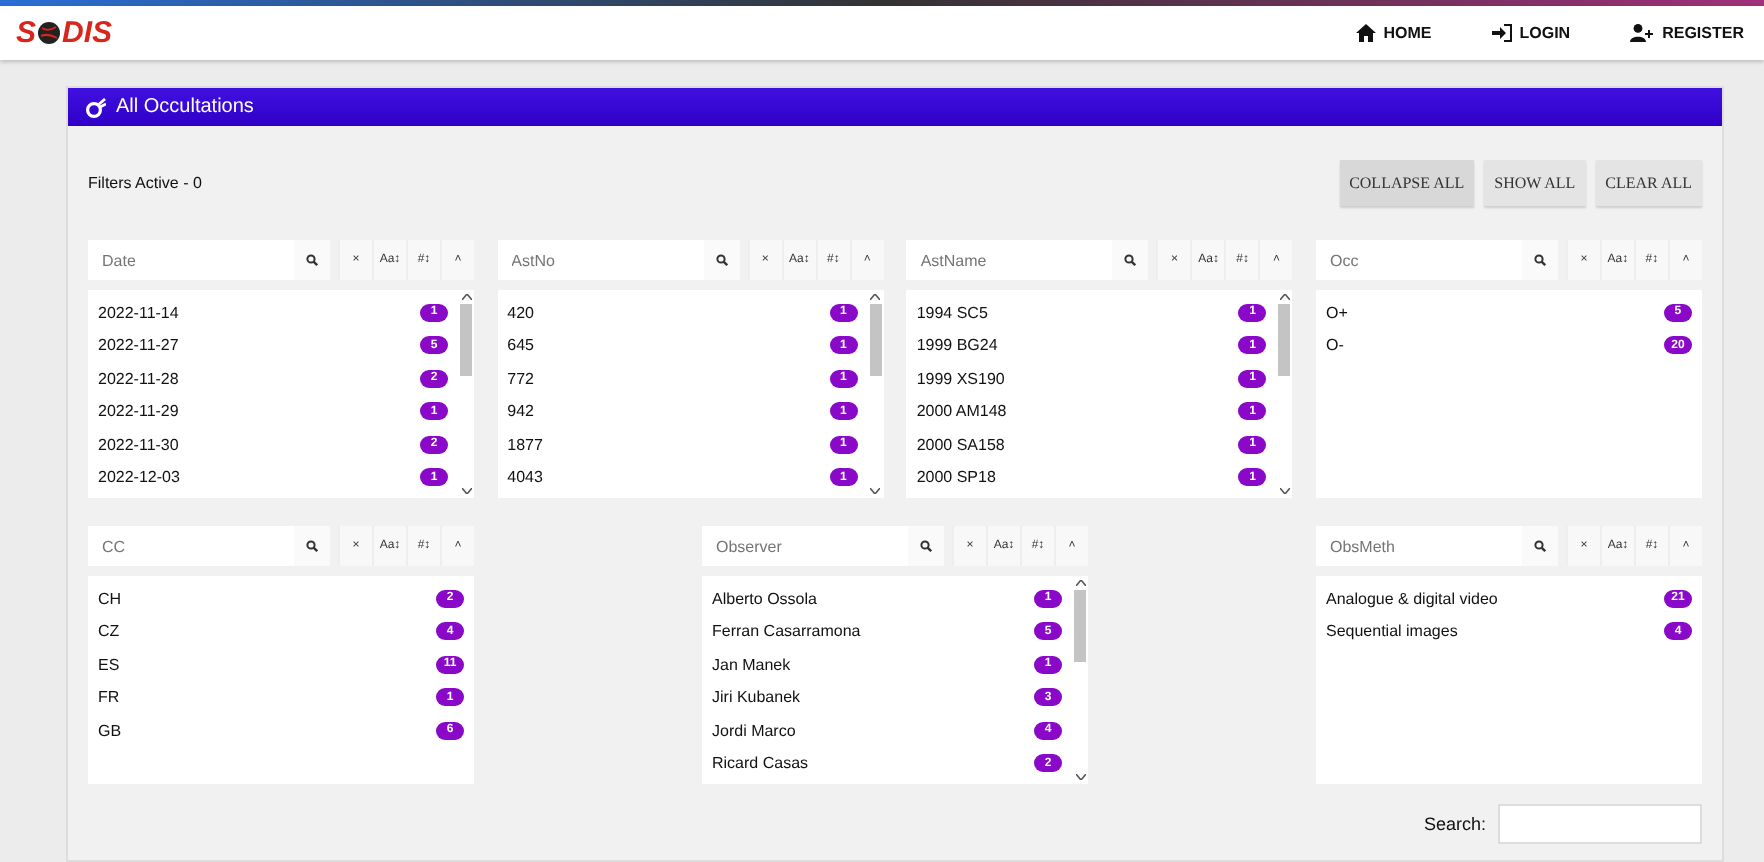 This screenshot has height=862, width=1764. I want to click on value-label: CH, so click(110, 598).